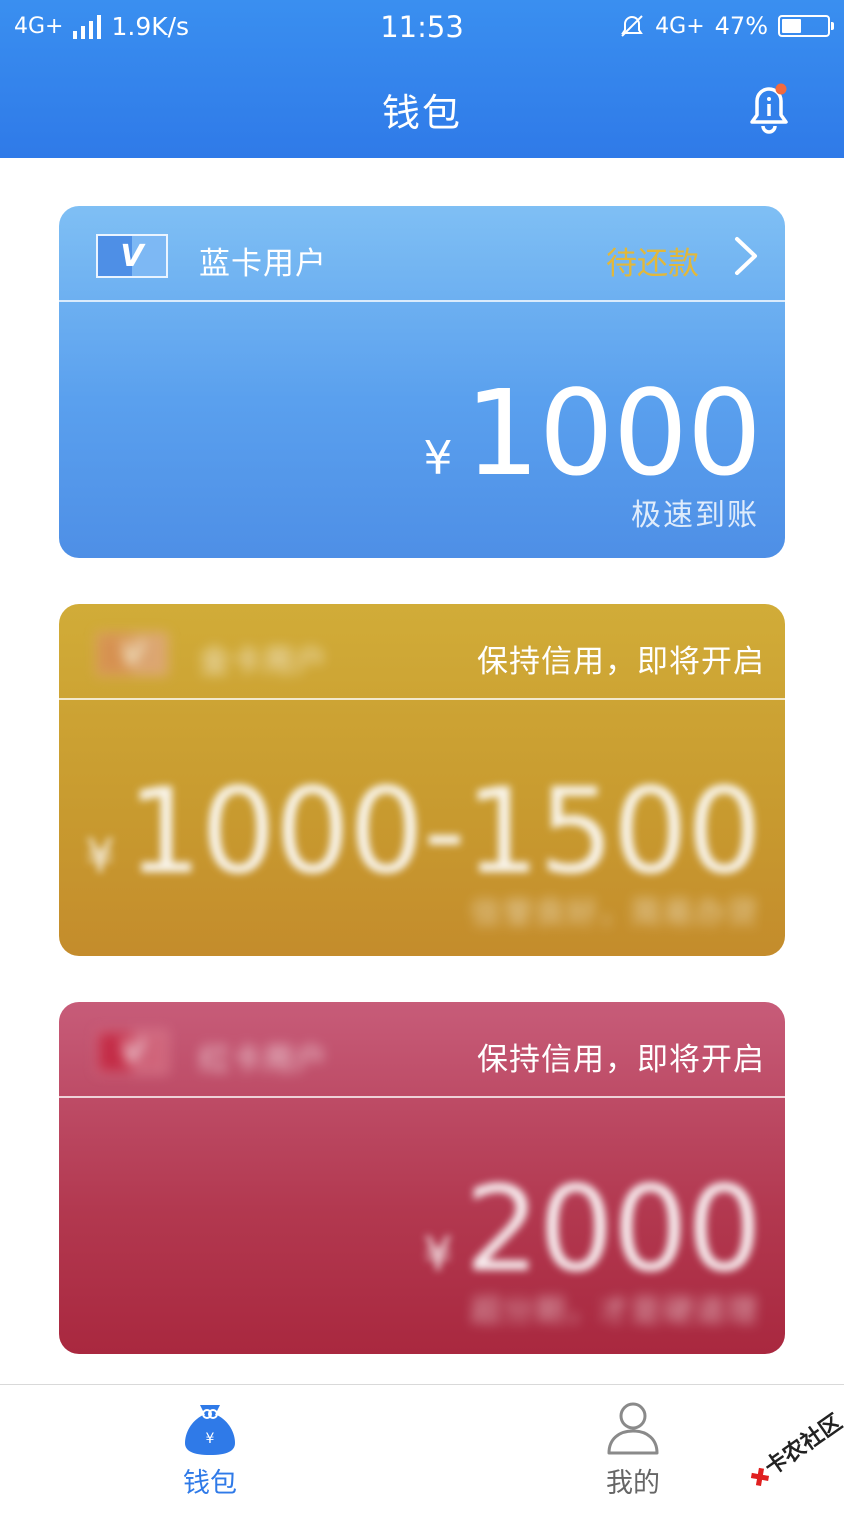  I want to click on battery-icon, so click(806, 26).